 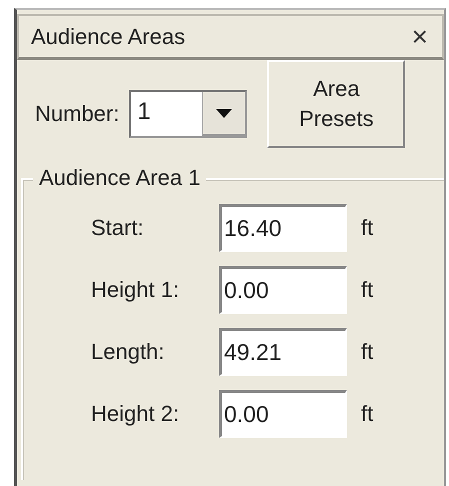 I want to click on field-label: Height 1:, so click(x=135, y=290).